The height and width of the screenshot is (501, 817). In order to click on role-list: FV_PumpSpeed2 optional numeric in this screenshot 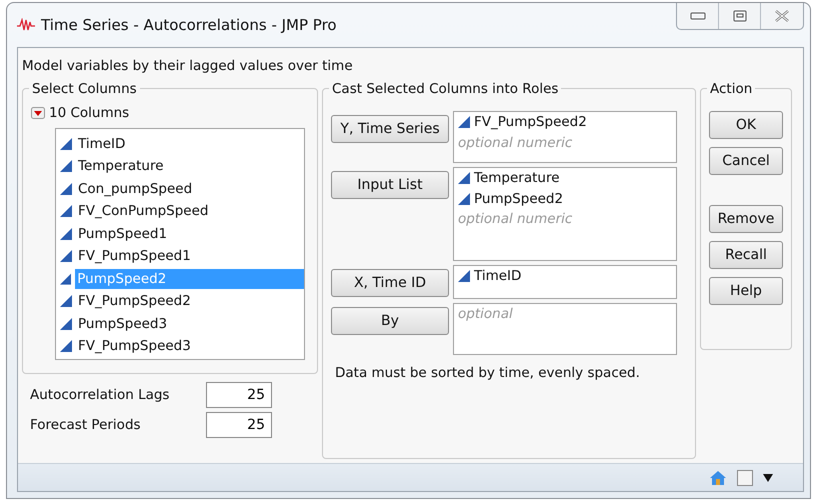, I will do `click(565, 137)`.